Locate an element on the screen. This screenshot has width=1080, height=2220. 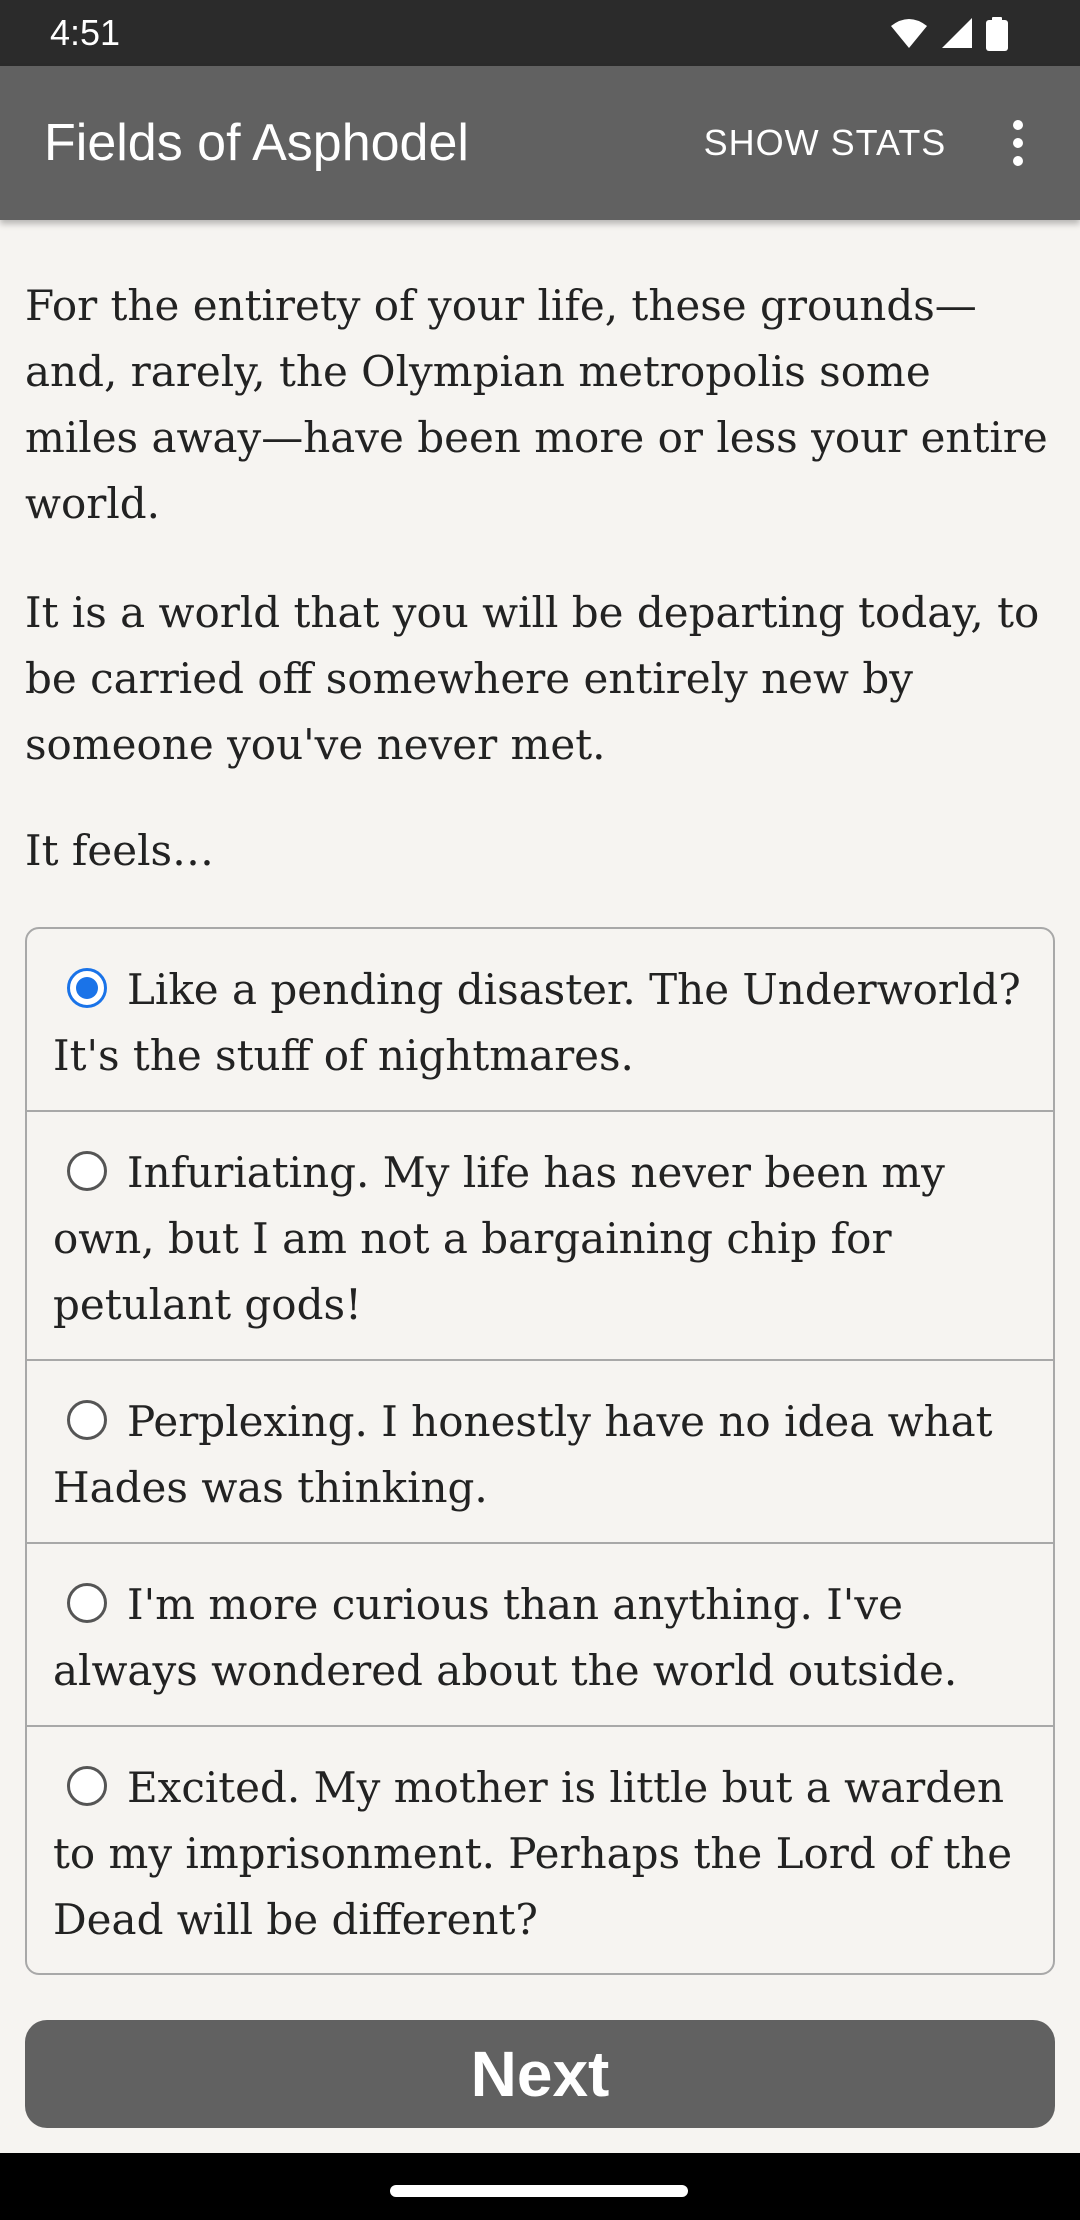
home-gesture-handle is located at coordinates (539, 2191).